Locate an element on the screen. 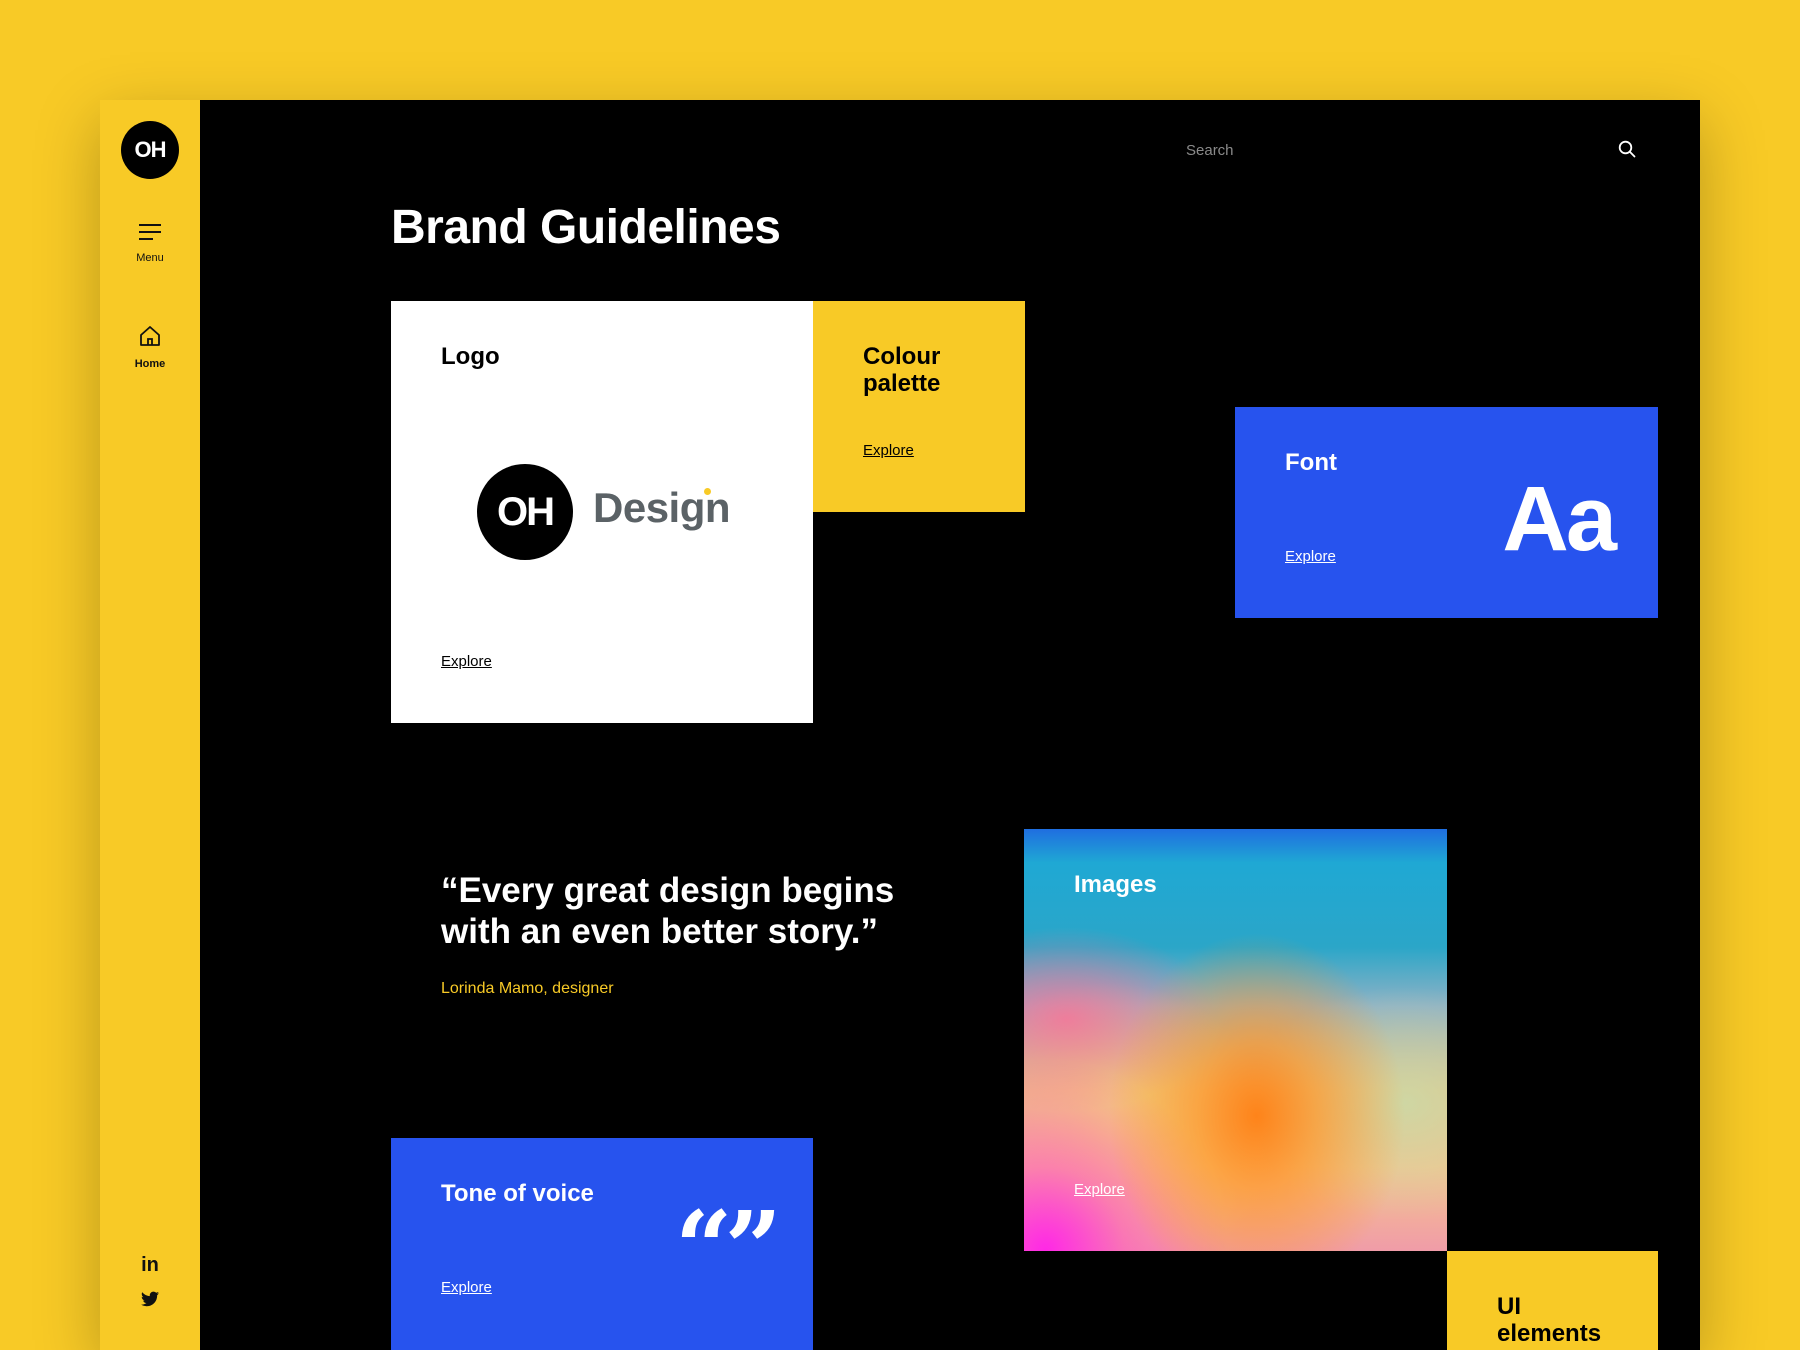 This screenshot has width=1800, height=1350. logo-dot-icon is located at coordinates (707, 491).